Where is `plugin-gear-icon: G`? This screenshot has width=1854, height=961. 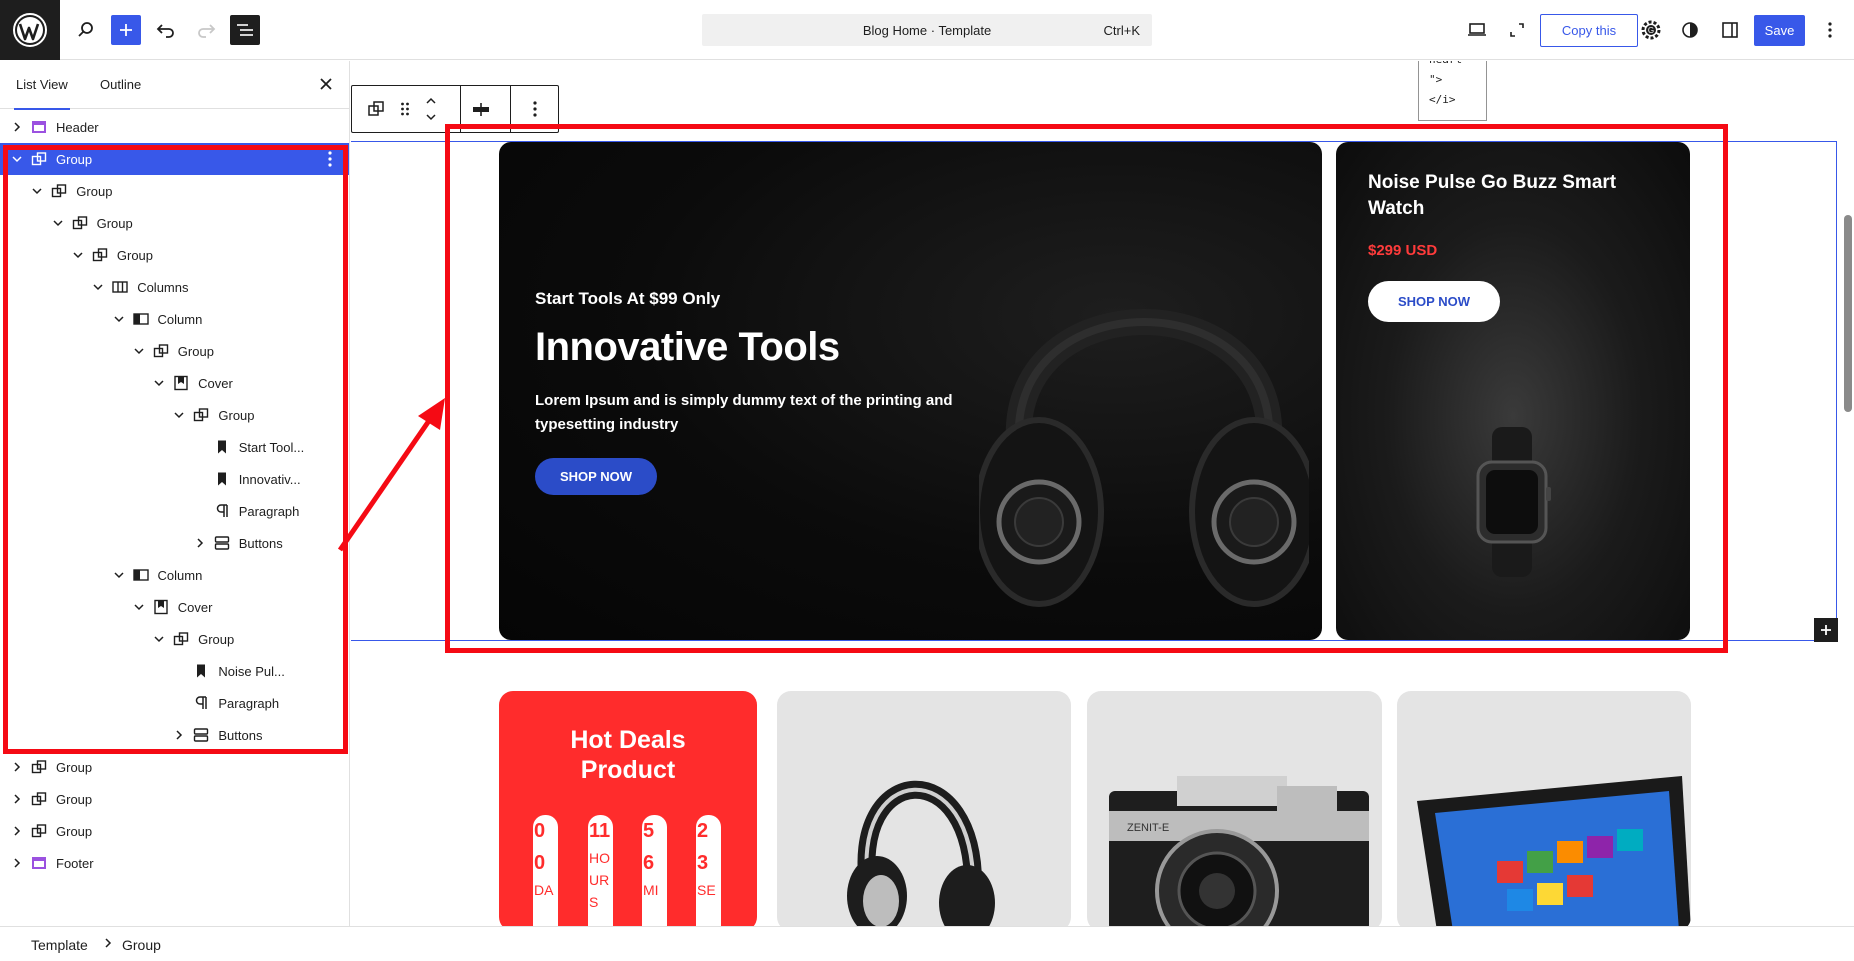
plugin-gear-icon: G is located at coordinates (1651, 30).